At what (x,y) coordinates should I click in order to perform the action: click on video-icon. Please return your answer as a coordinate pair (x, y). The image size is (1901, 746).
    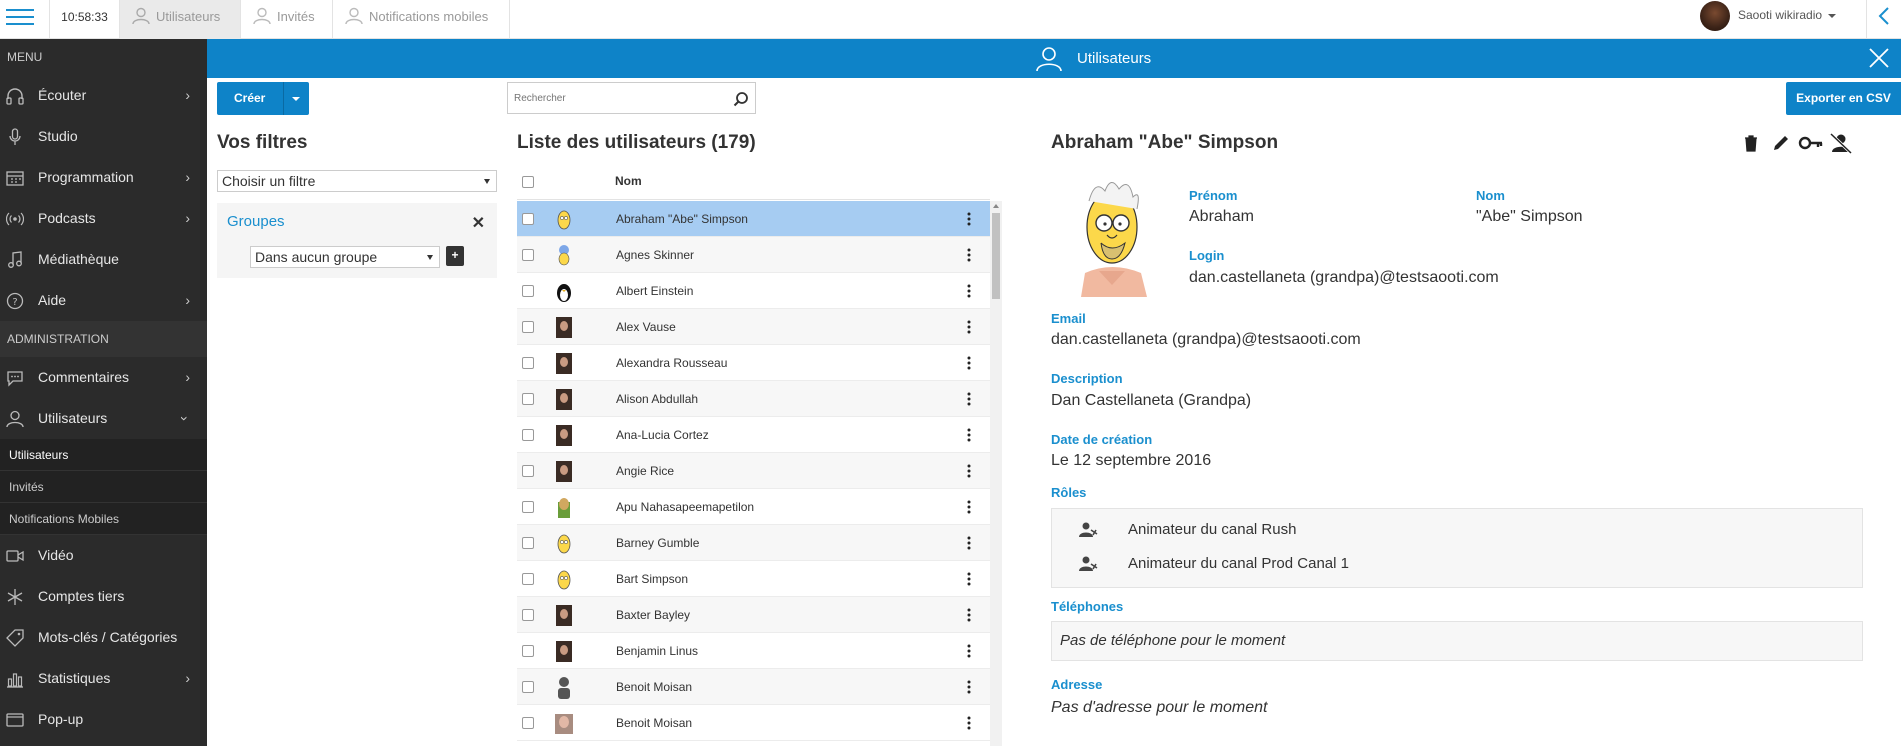
    Looking at the image, I should click on (15, 556).